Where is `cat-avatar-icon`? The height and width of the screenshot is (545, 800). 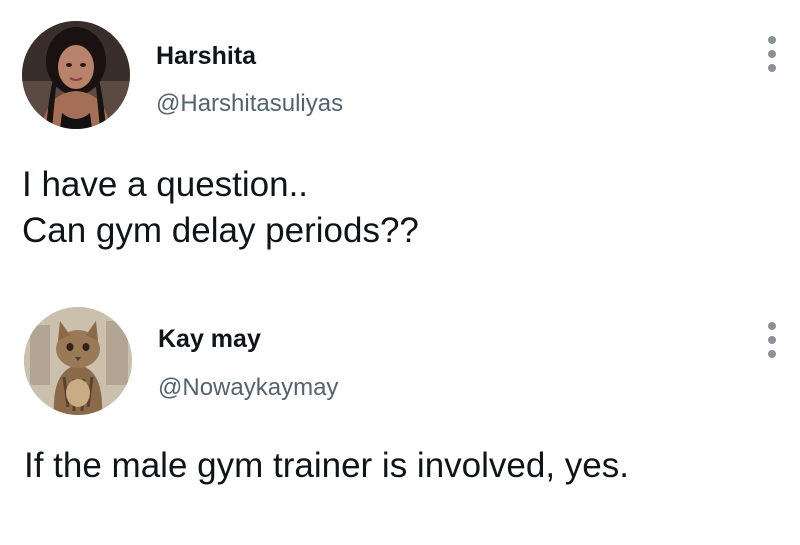
cat-avatar-icon is located at coordinates (78, 361).